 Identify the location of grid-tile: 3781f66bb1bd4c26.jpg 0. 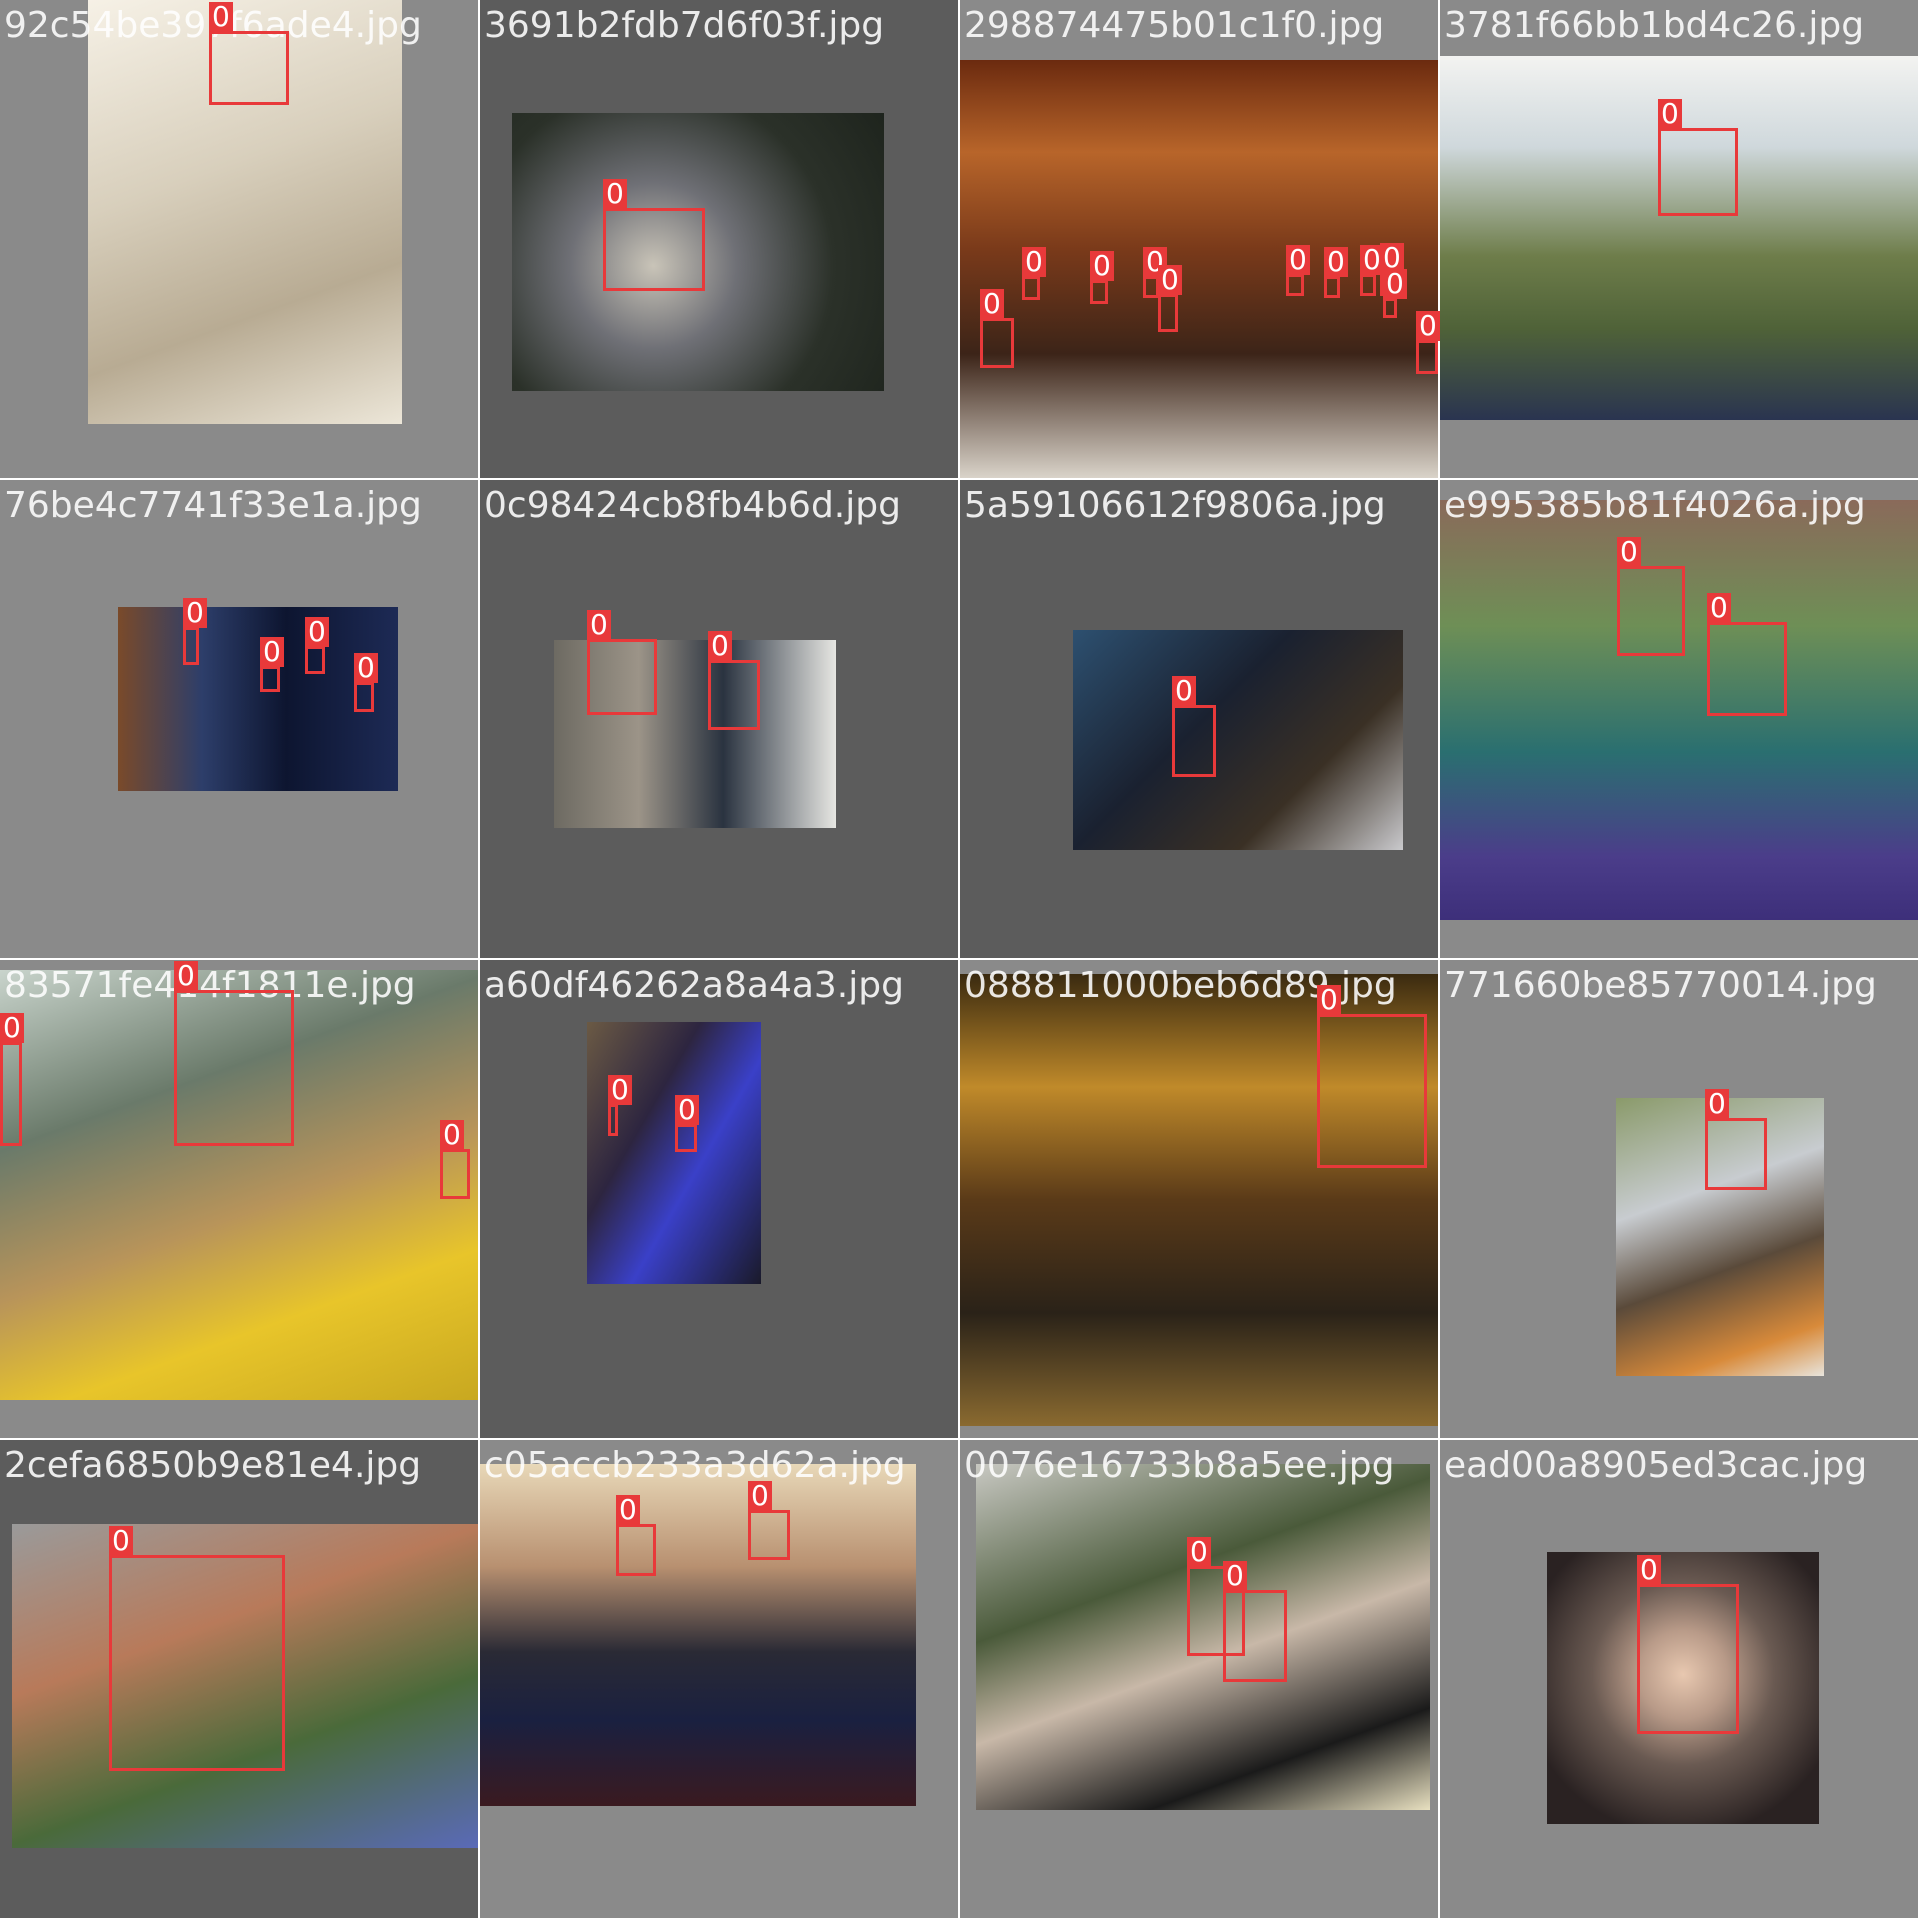
(1680, 240).